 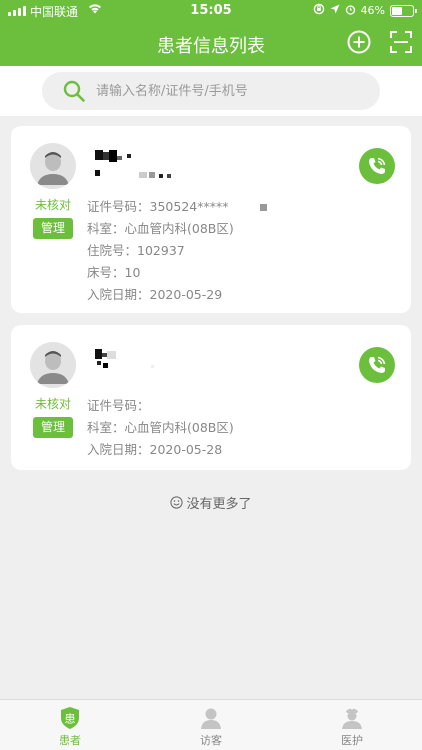 I want to click on svg-text: 患, so click(x=70, y=719).